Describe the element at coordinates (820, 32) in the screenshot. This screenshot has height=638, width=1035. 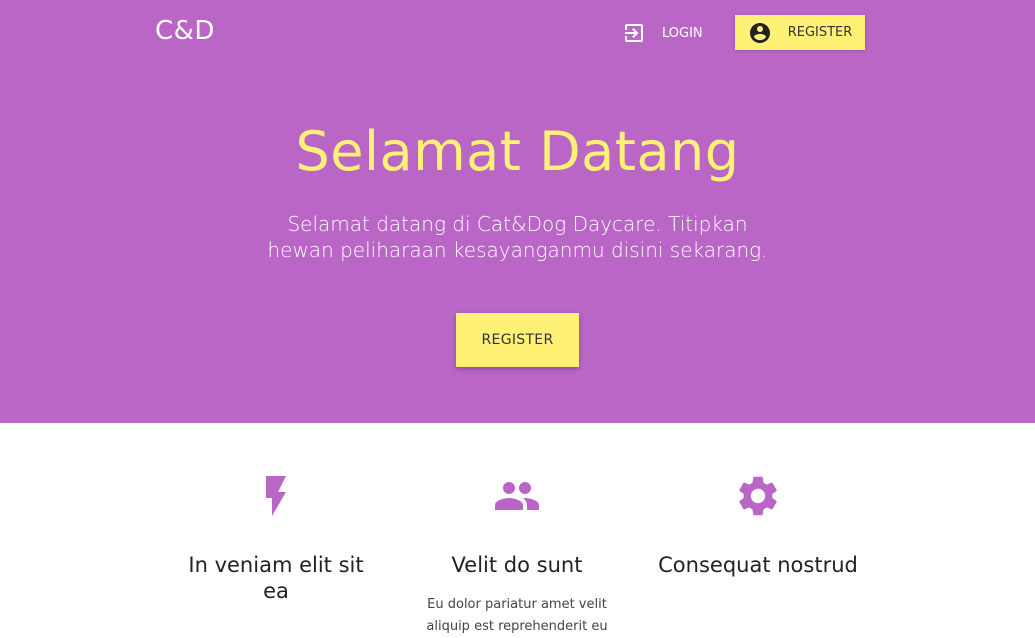
I see `nav-register-label: REGISTER` at that location.